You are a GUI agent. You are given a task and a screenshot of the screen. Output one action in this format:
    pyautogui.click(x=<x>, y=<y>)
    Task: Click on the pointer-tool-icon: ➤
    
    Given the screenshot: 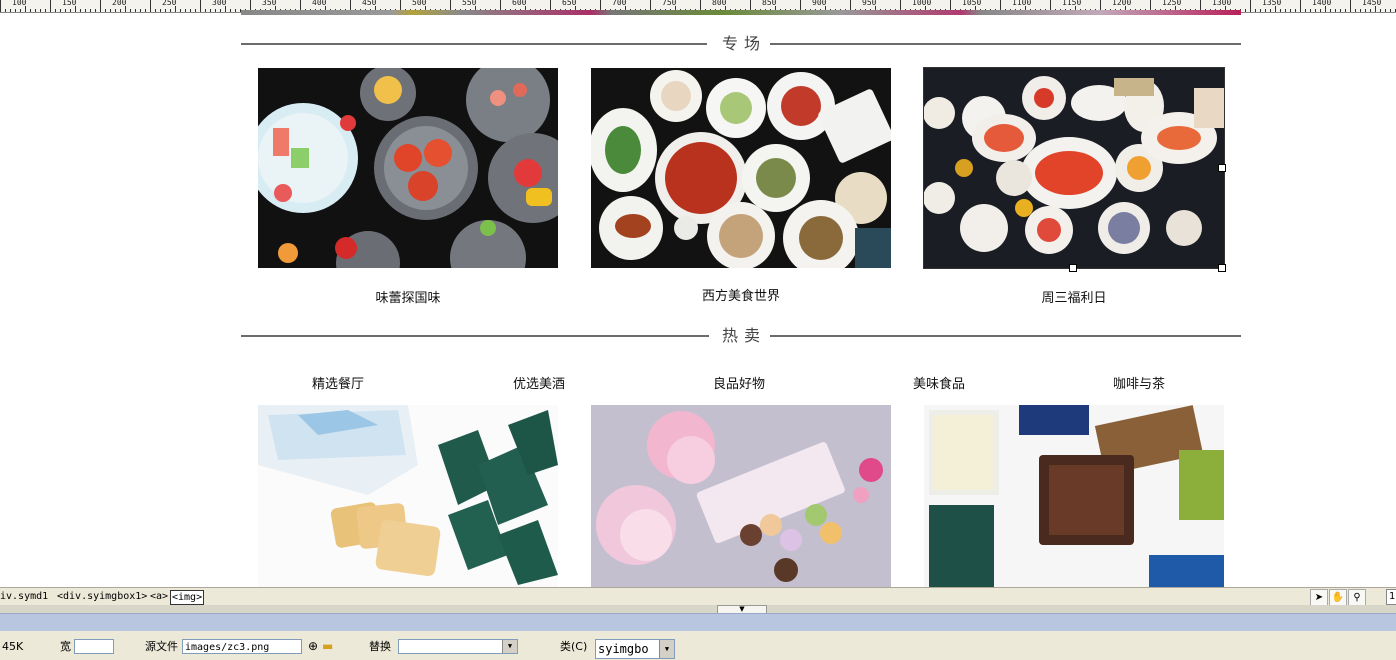 What is the action you would take?
    pyautogui.click(x=1319, y=597)
    